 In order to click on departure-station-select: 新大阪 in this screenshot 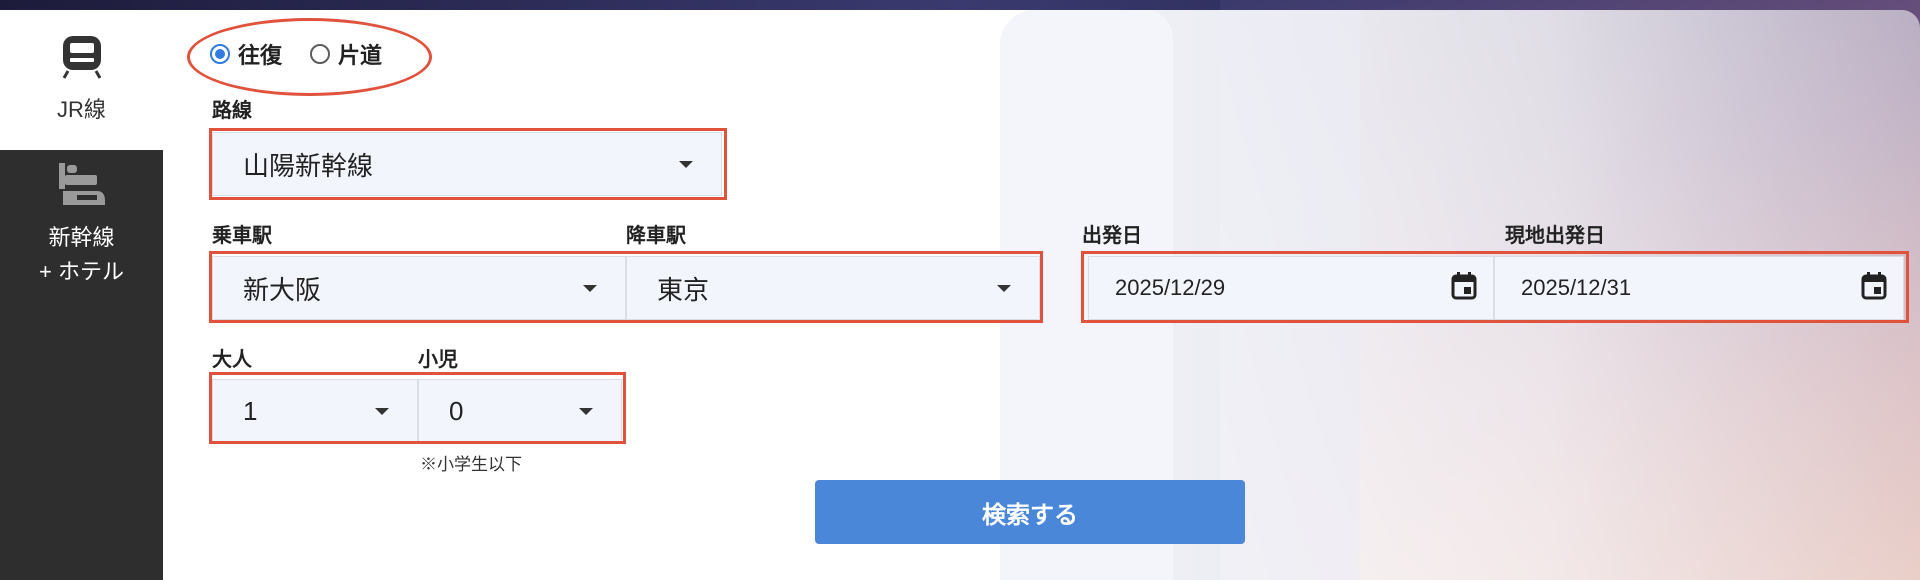, I will do `click(419, 288)`.